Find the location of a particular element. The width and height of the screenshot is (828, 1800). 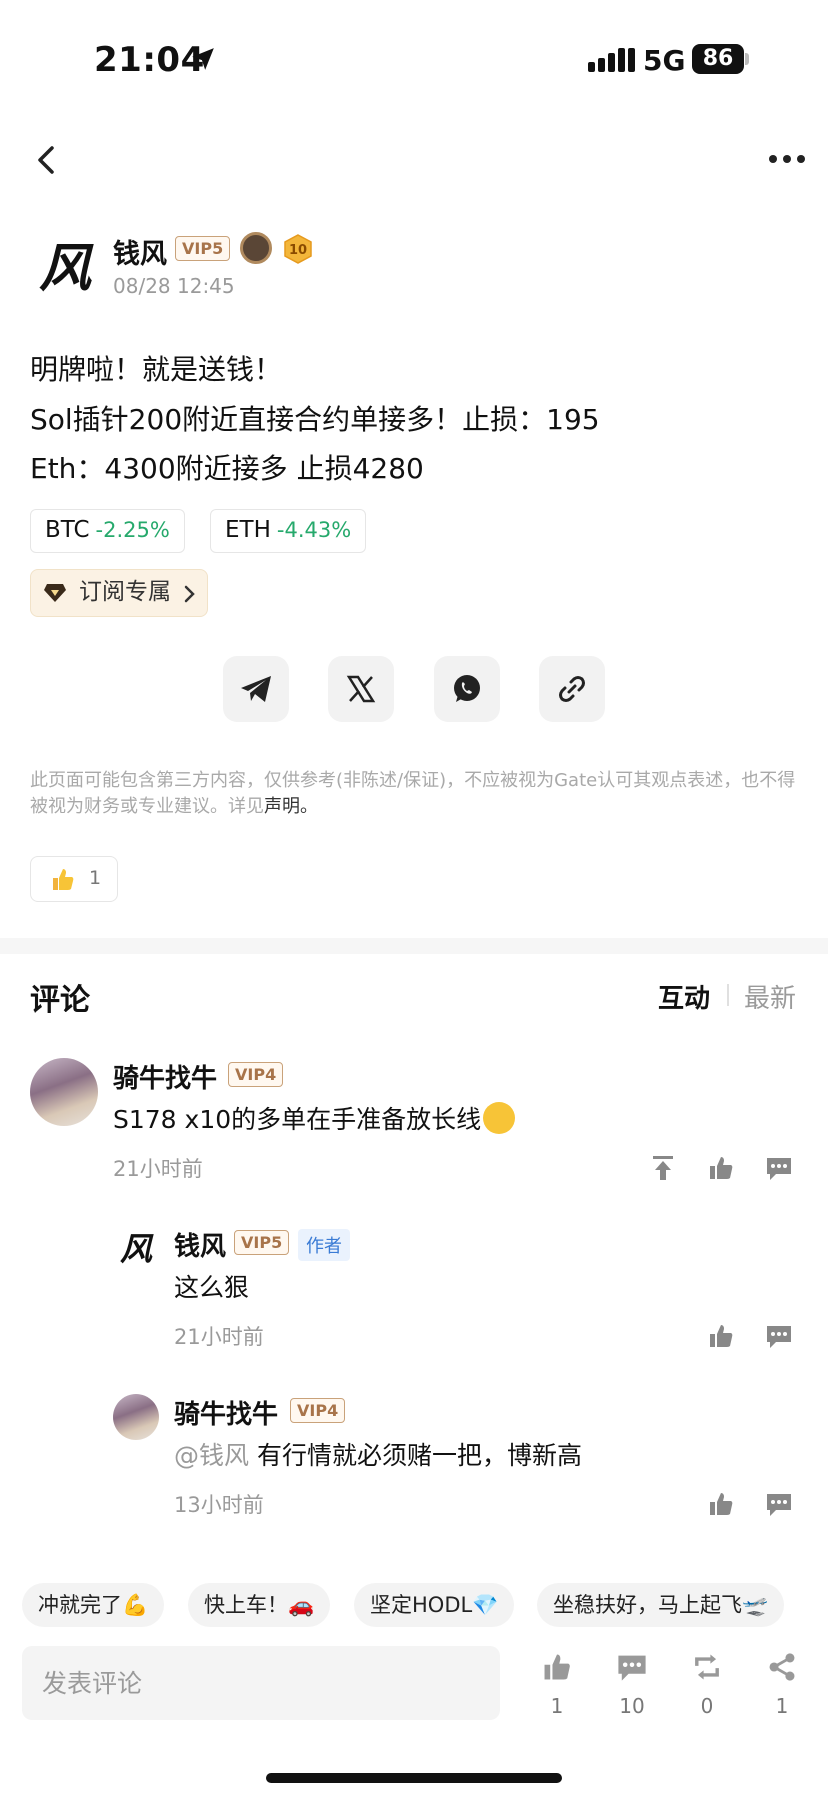

whatsapp-icon is located at coordinates (467, 688).